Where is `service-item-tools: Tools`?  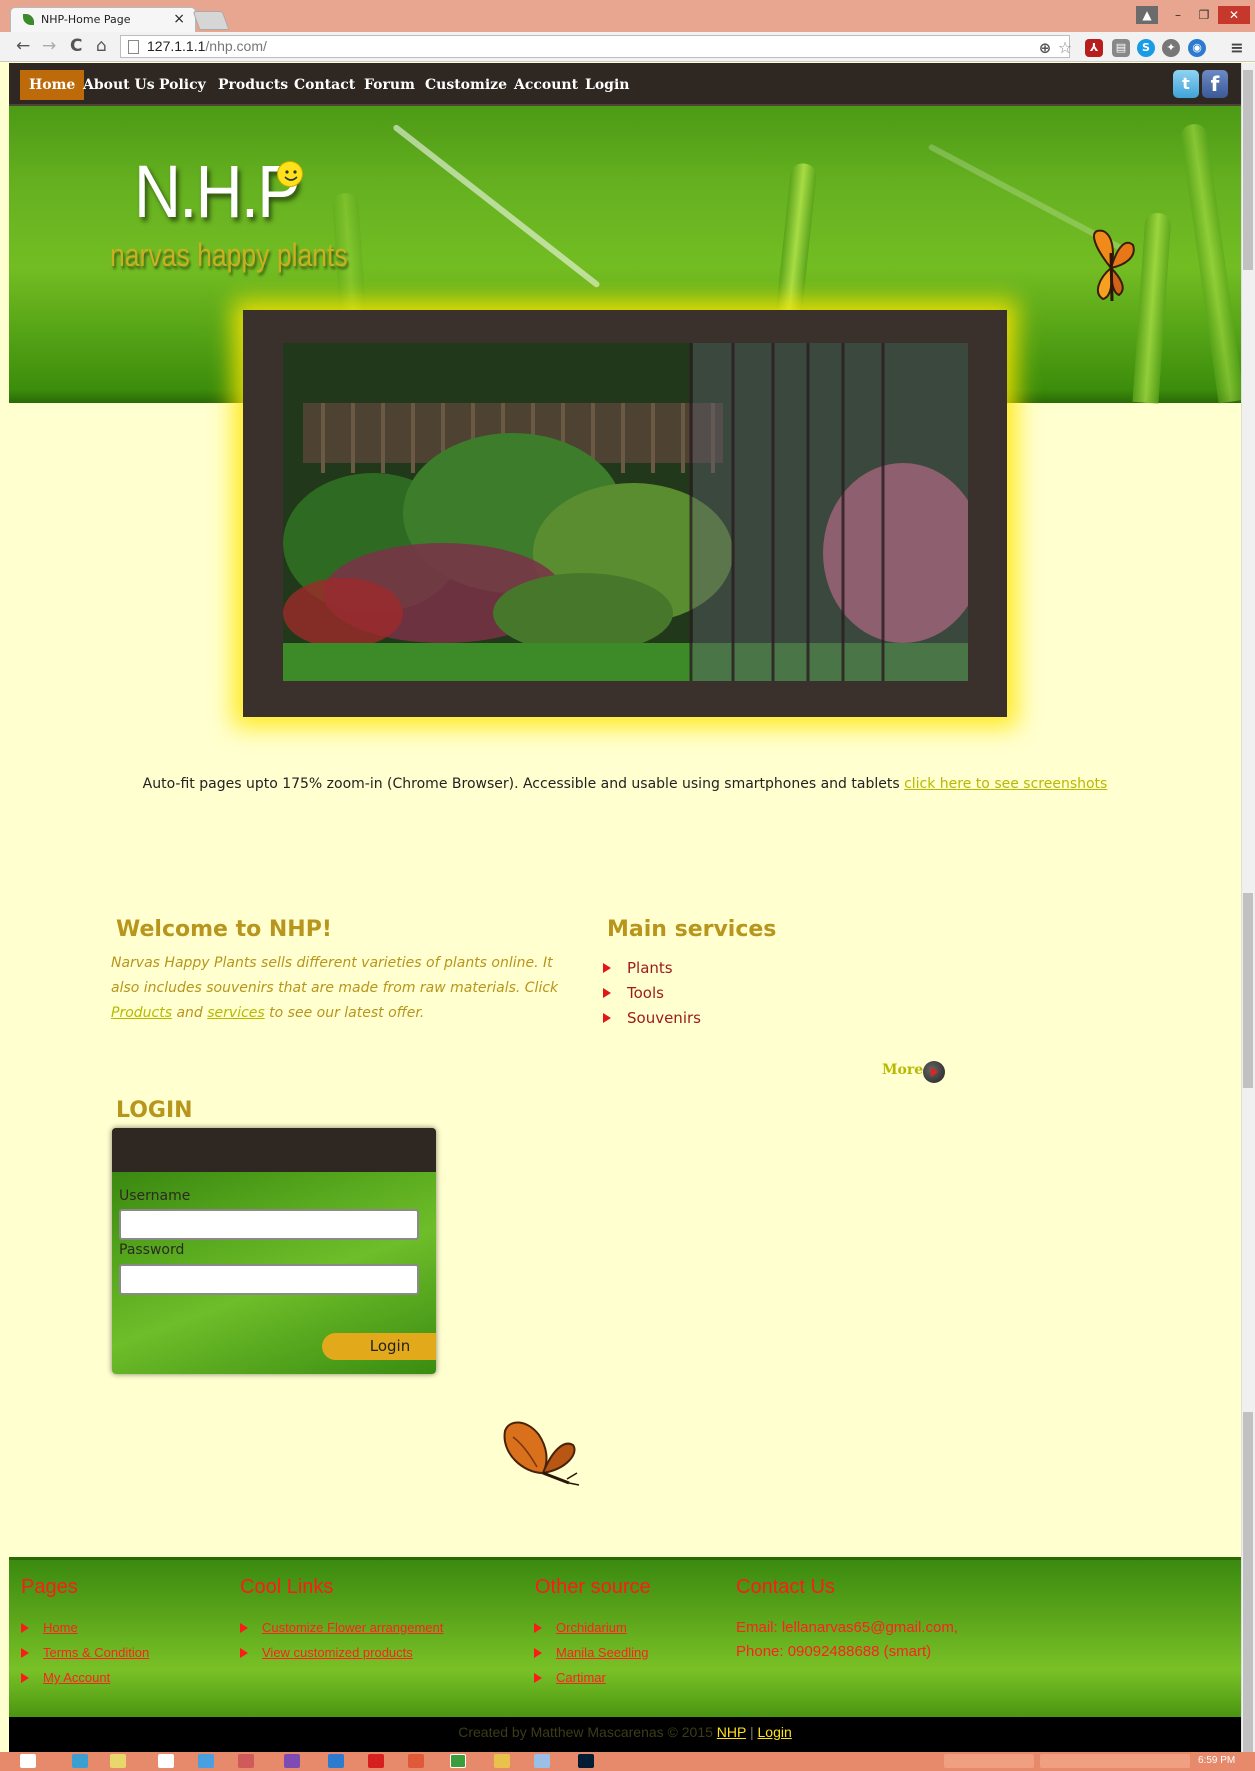 service-item-tools: Tools is located at coordinates (652, 993).